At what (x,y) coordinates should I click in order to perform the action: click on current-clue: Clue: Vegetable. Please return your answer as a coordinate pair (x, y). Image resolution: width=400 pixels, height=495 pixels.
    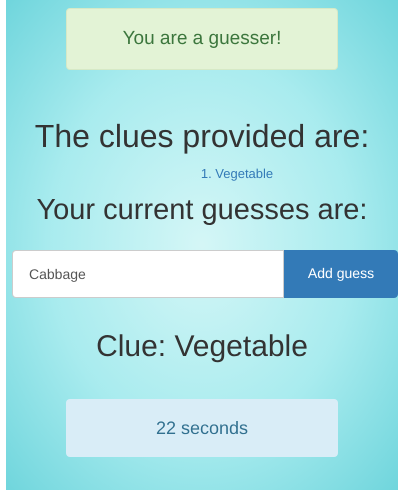
    Looking at the image, I should click on (202, 346).